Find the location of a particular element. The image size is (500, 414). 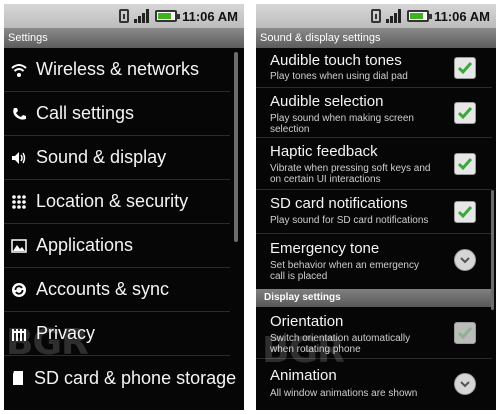

menu-item-location-security: Location & security is located at coordinates (117, 202).